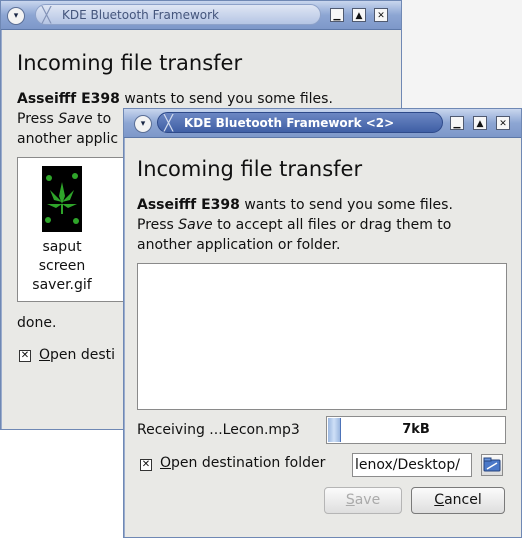 This screenshot has height=538, width=522. Describe the element at coordinates (62, 266) in the screenshot. I see `file-name: saput screen saver.gif` at that location.